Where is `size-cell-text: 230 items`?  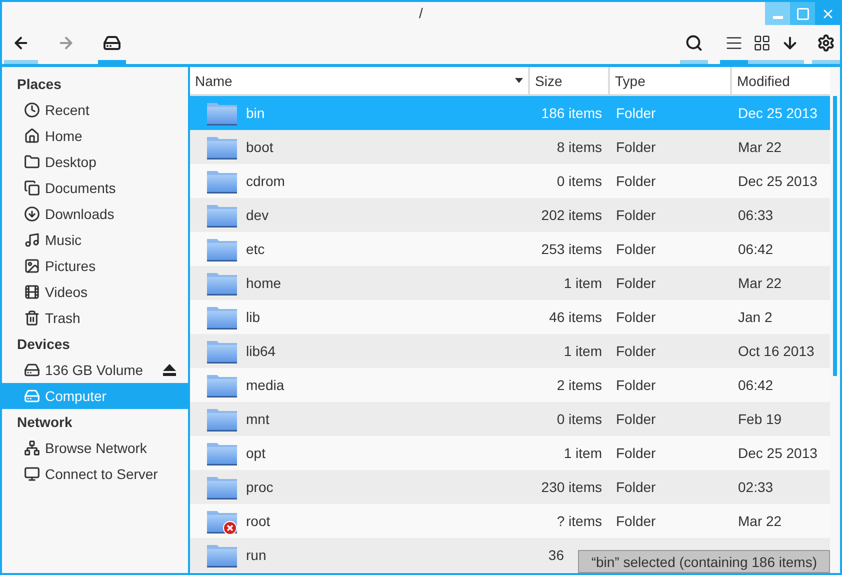 size-cell-text: 230 items is located at coordinates (571, 487).